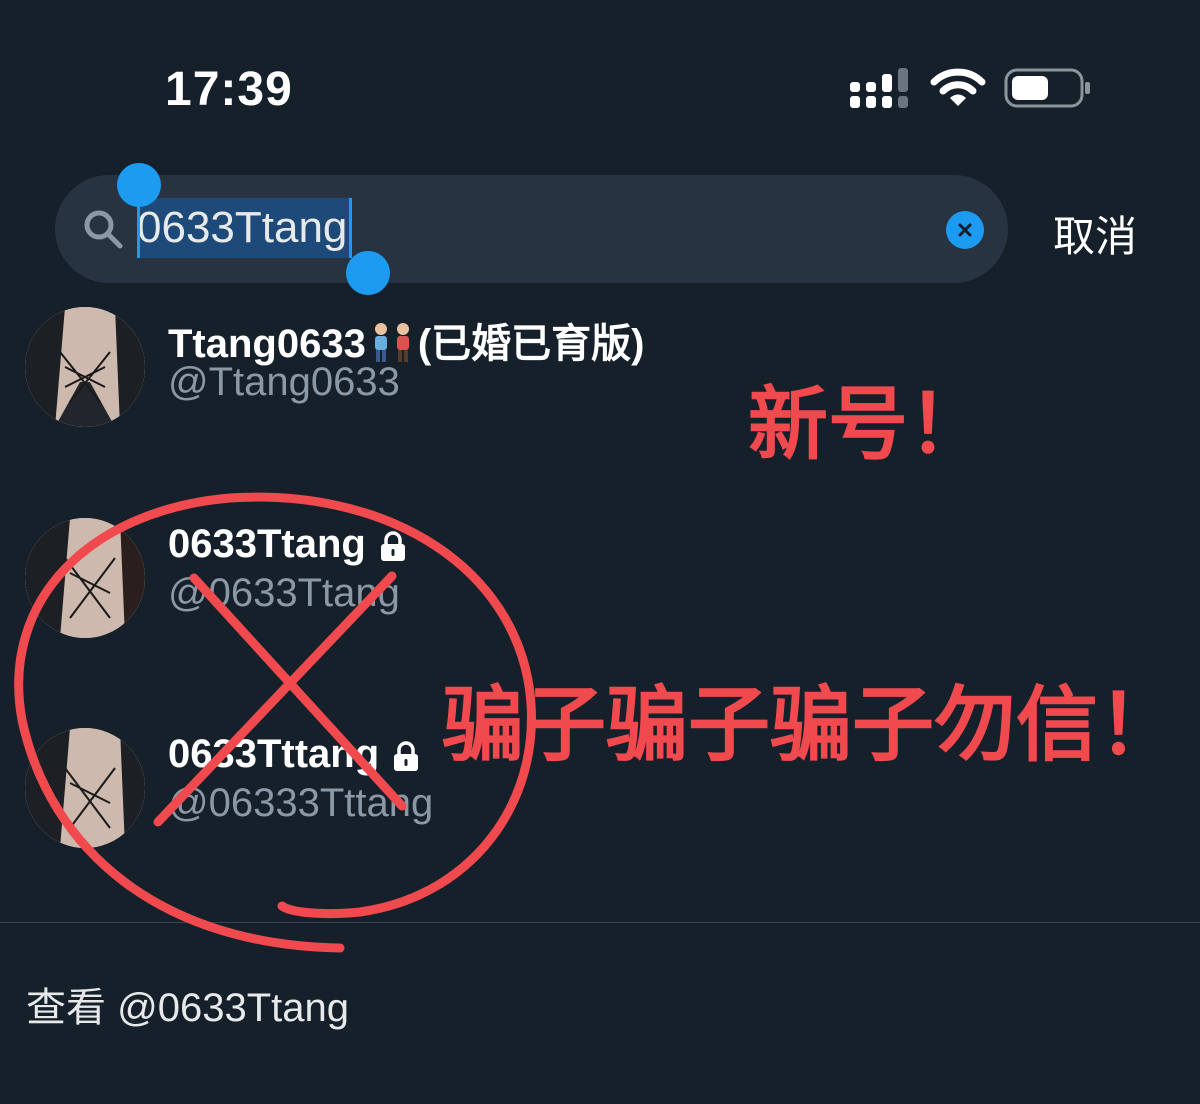 Image resolution: width=1200 pixels, height=1104 pixels. Describe the element at coordinates (103, 229) in the screenshot. I see `search-icon` at that location.